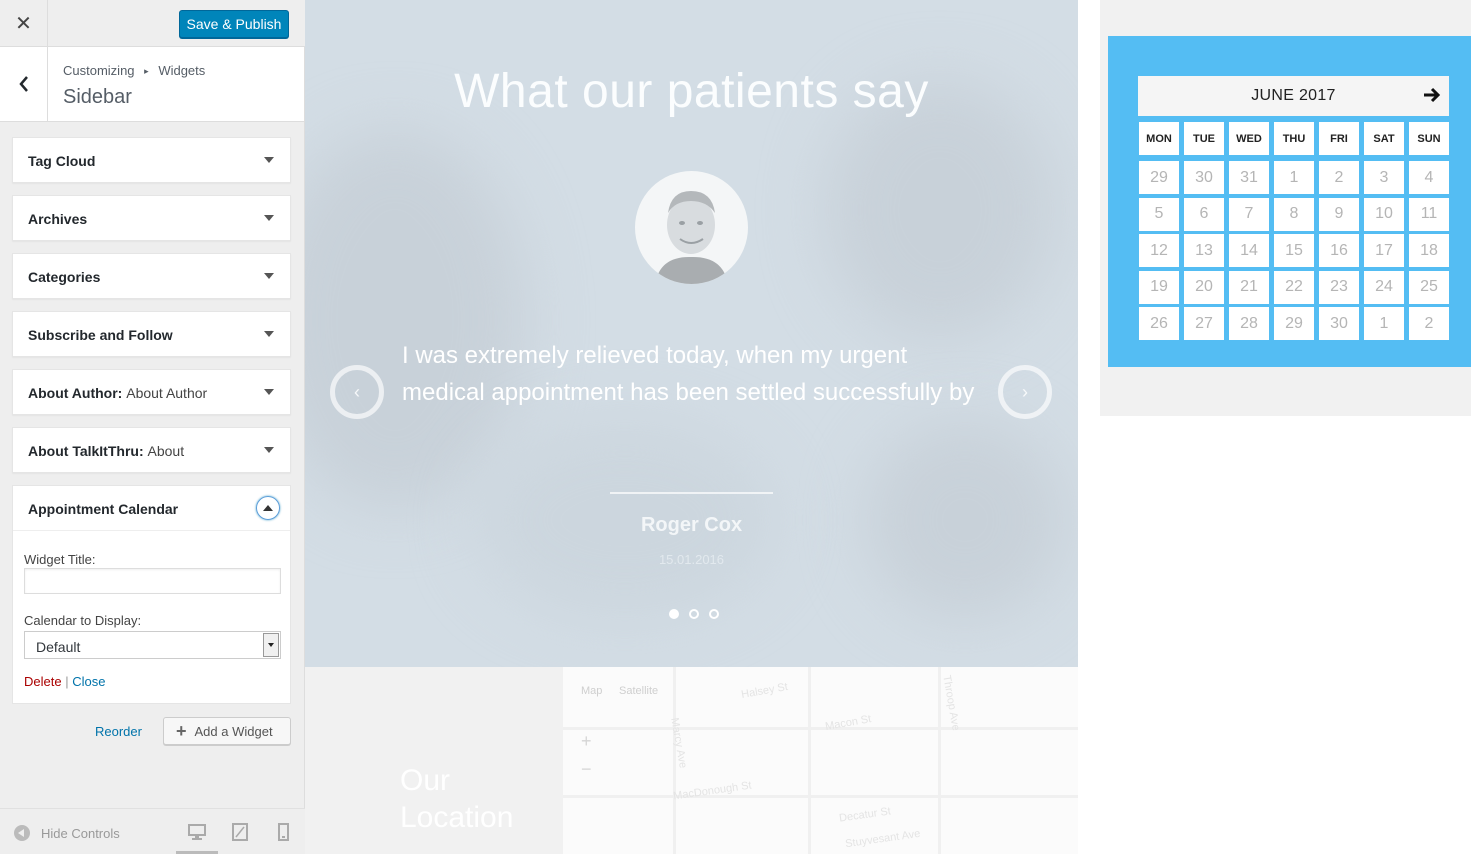 This screenshot has width=1471, height=854. I want to click on calendar-display-value: Default, so click(58, 647).